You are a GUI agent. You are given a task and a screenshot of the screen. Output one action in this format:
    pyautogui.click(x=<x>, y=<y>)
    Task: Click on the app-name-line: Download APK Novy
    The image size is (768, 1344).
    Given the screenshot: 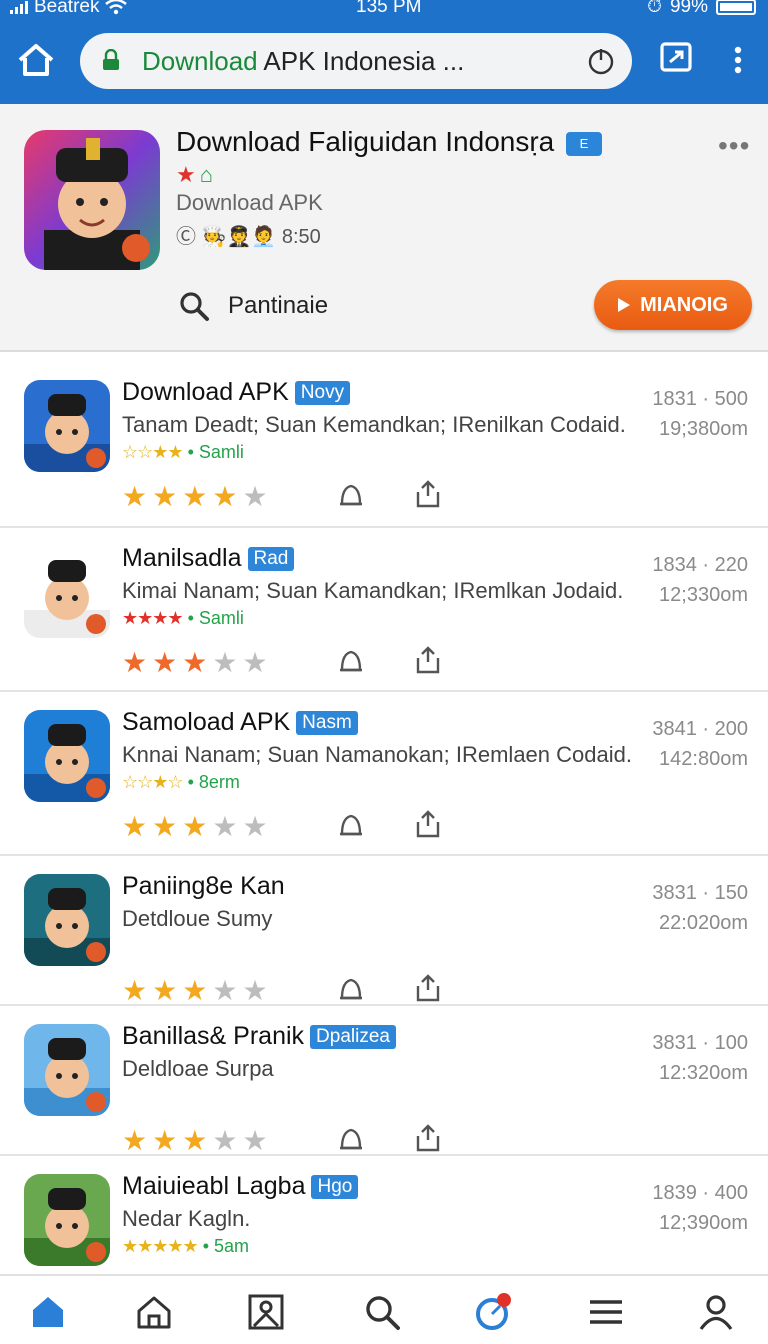 What is the action you would take?
    pyautogui.click(x=236, y=392)
    